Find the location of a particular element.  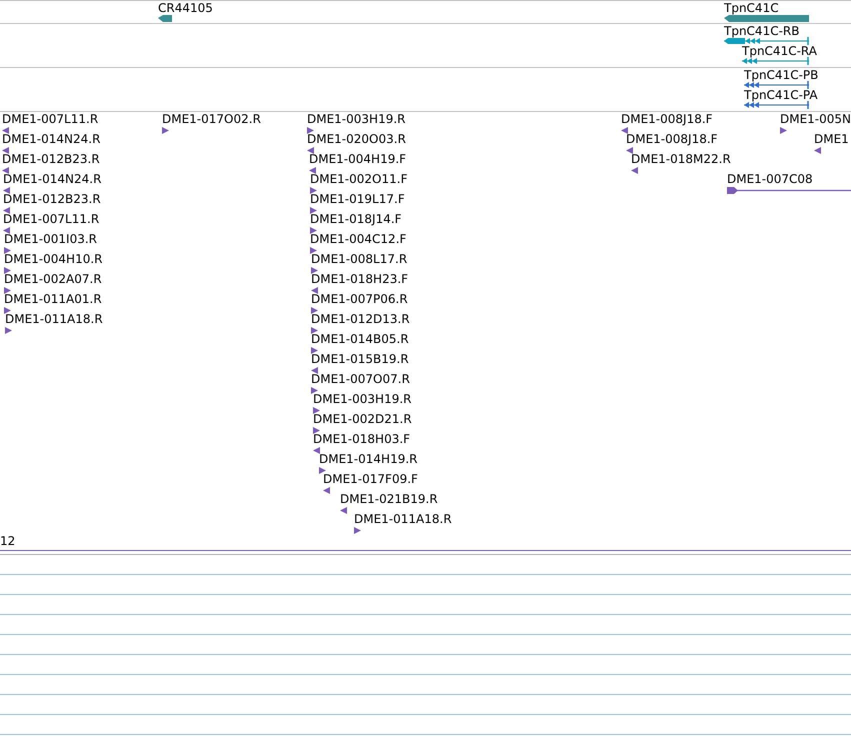

feature-label: CR44105 is located at coordinates (185, 8).